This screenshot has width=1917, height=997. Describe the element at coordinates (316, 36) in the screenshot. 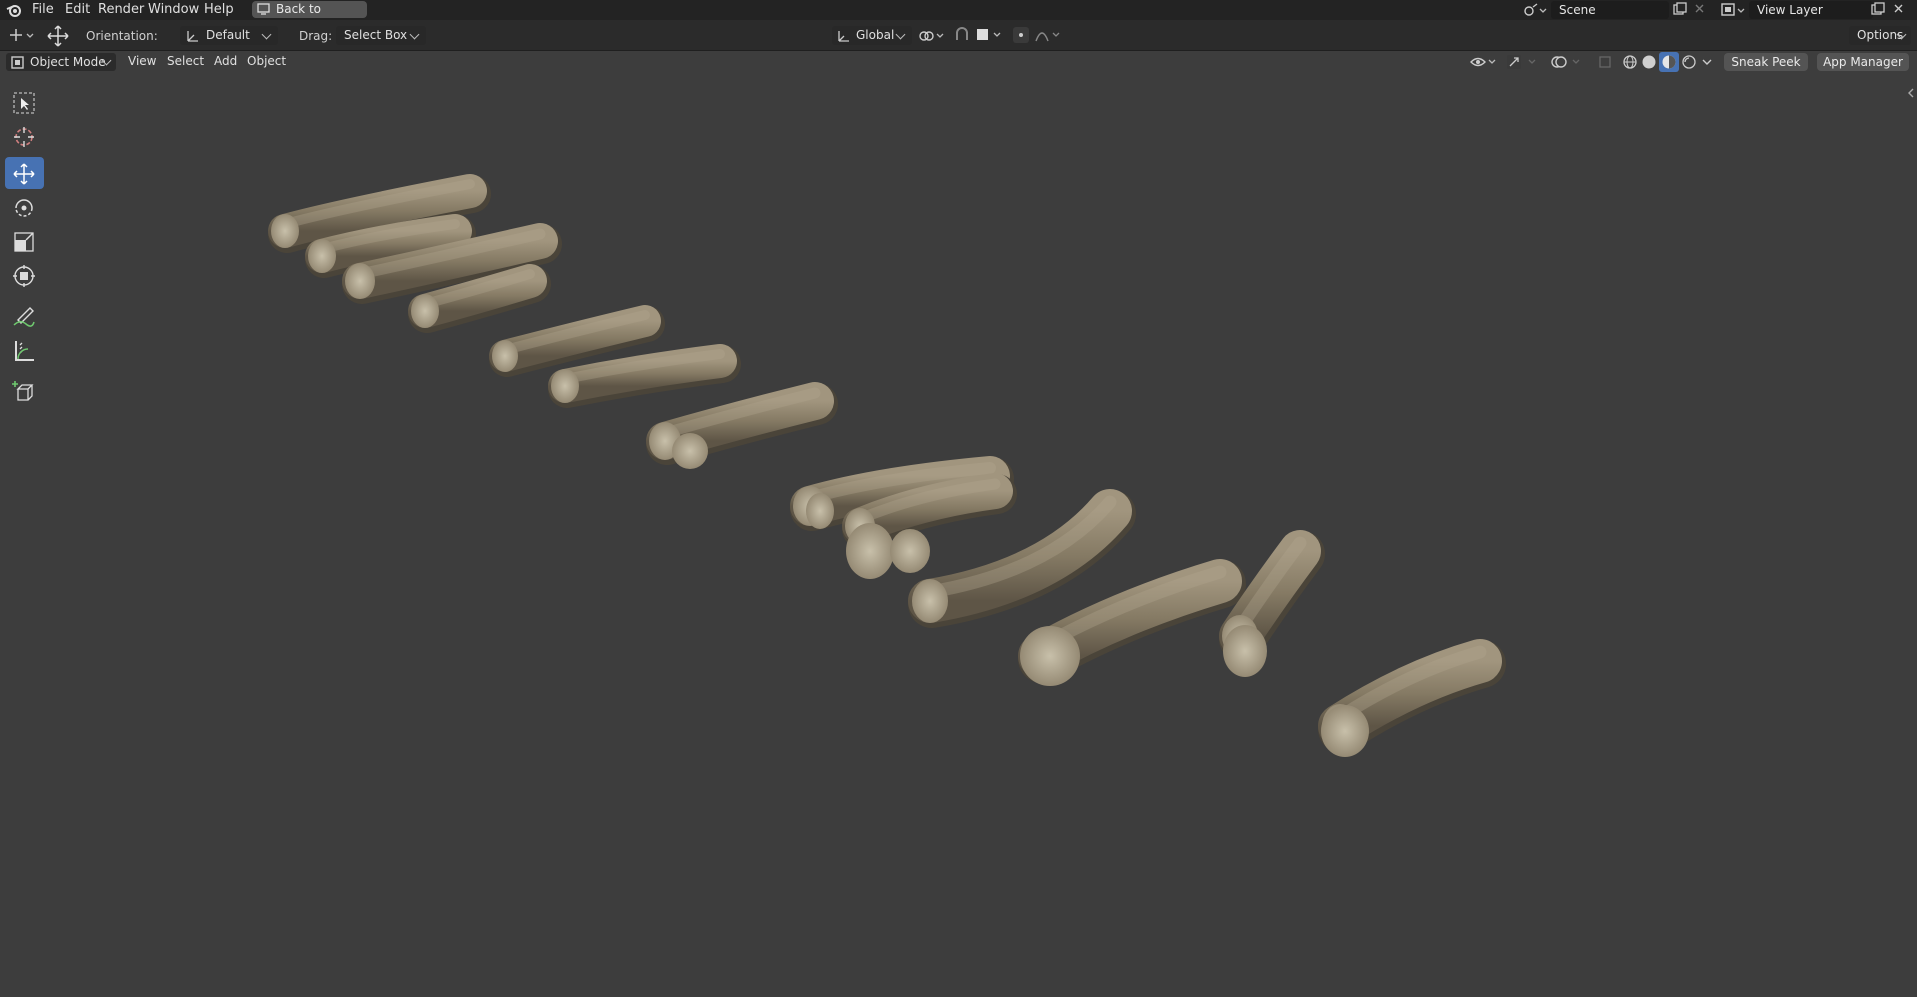

I see `drag-label: Drag:` at that location.